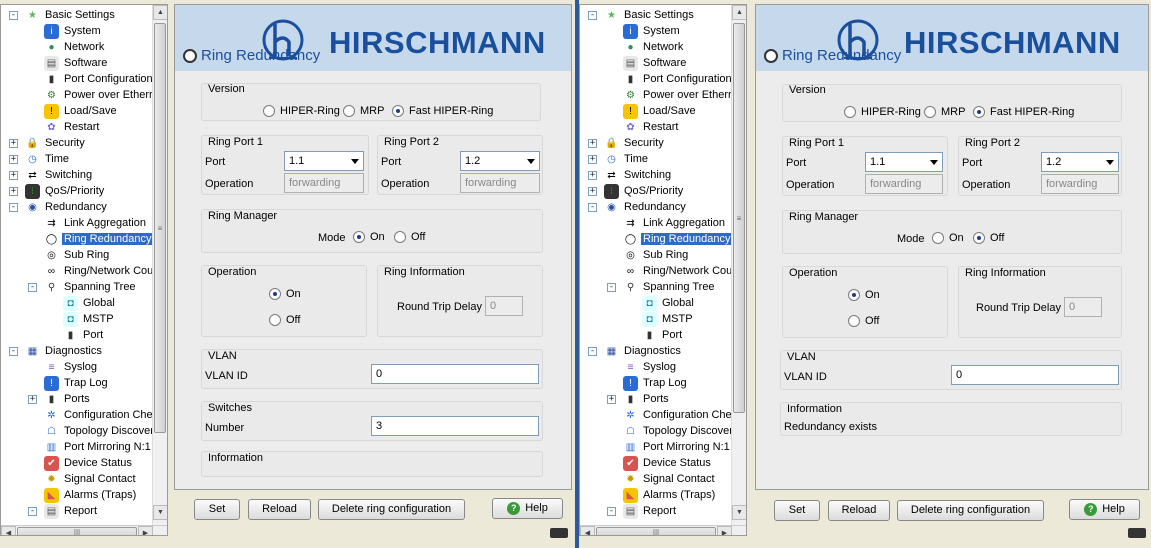 The width and height of the screenshot is (1151, 548). I want to click on tree-item-configuration-chec: ✲ Configuration Chec, so click(102, 415).